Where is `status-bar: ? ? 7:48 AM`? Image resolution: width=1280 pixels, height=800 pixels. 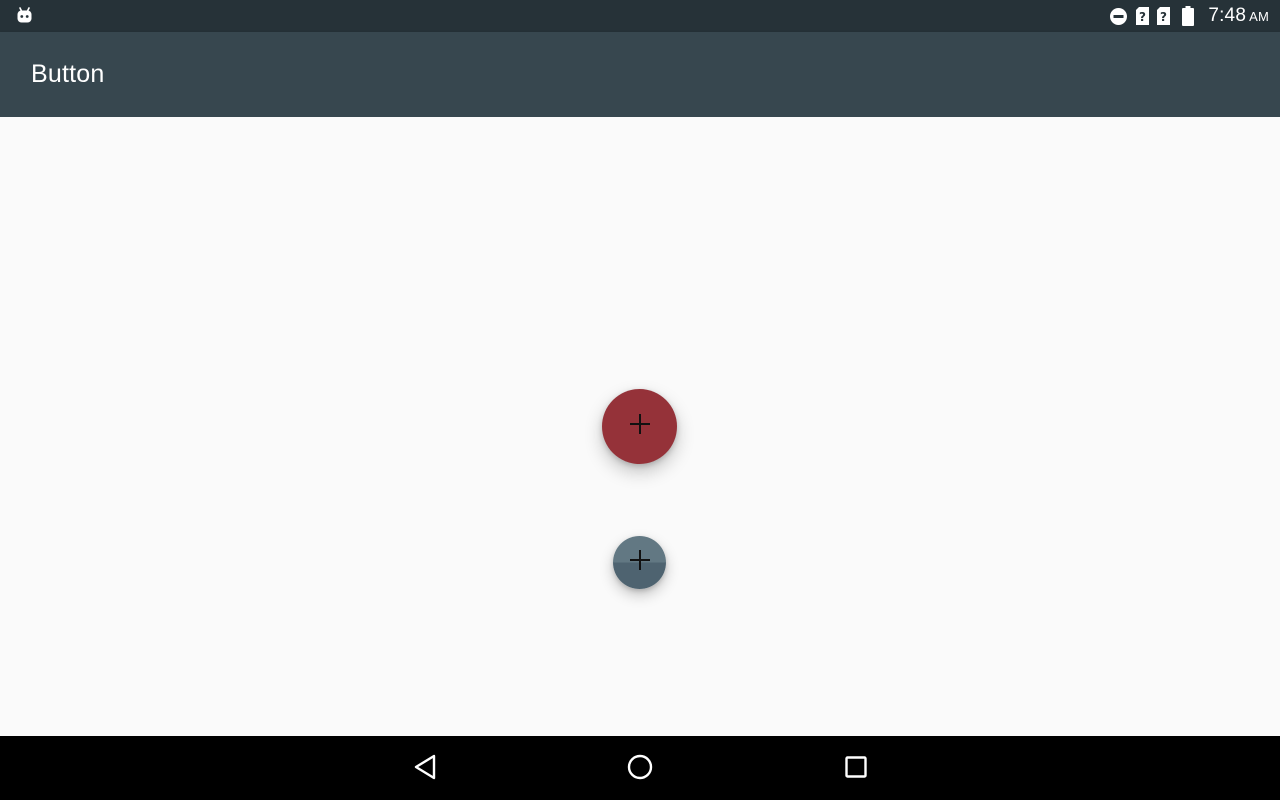 status-bar: ? ? 7:48 AM is located at coordinates (640, 16).